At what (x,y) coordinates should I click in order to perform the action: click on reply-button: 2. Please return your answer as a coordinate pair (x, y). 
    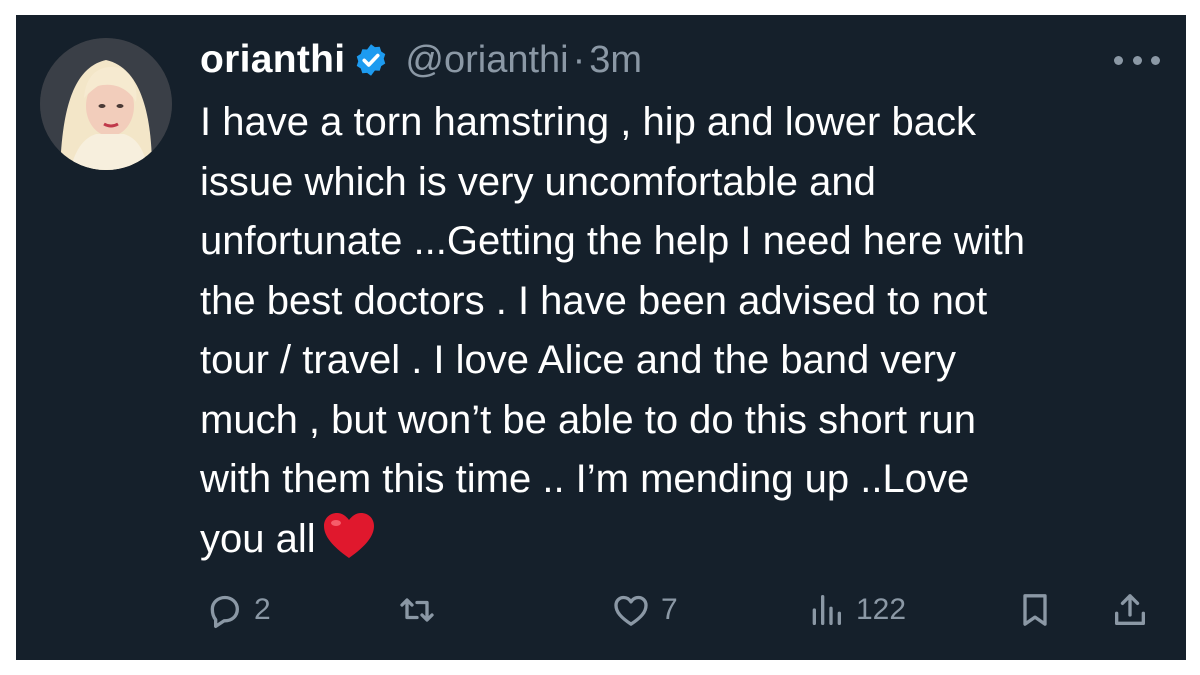
    Looking at the image, I should click on (237, 610).